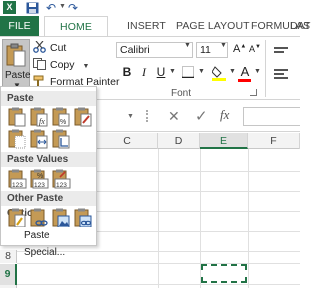 The width and height of the screenshot is (320, 288). Describe the element at coordinates (187, 45) in the screenshot. I see `font-family-dropdown-icon: ▼` at that location.